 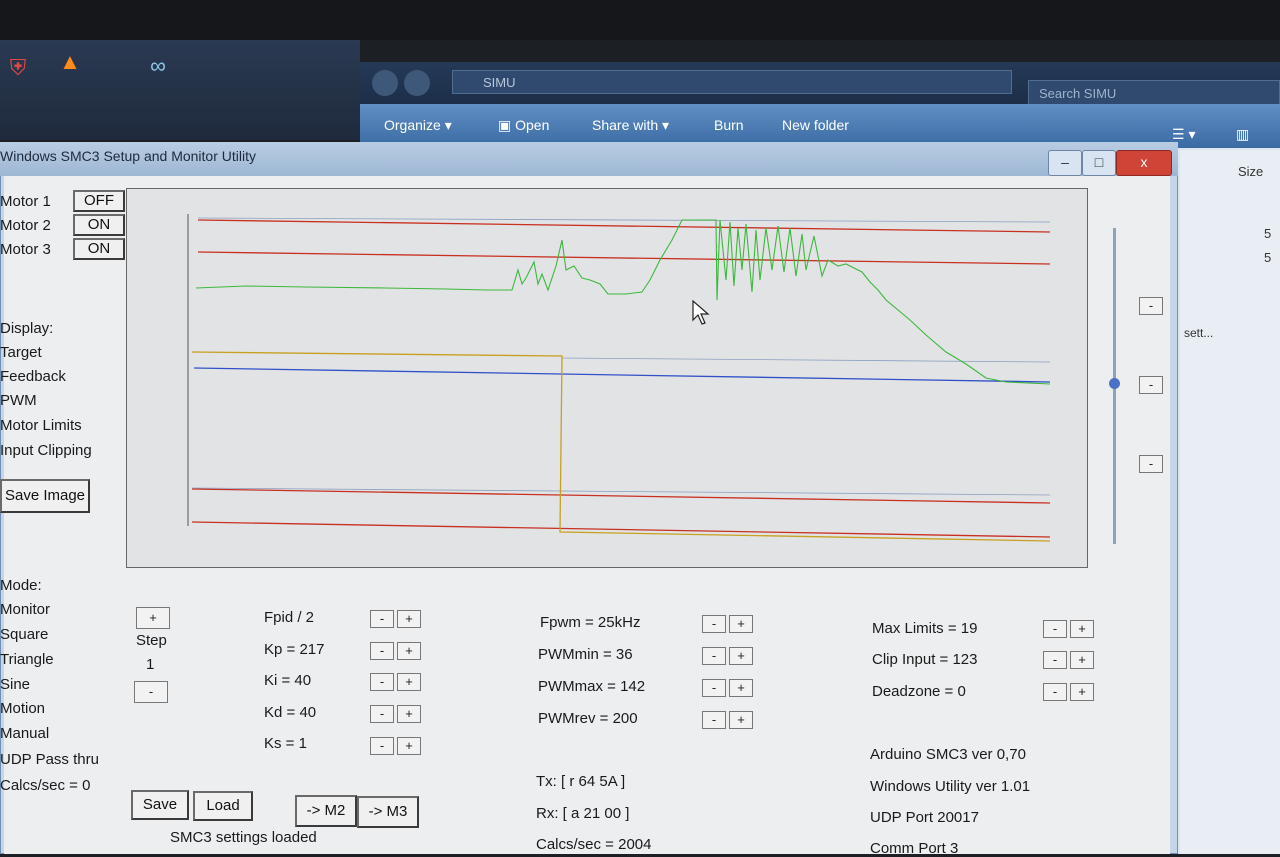 What do you see at coordinates (99, 249) in the screenshot?
I see `motor-3-toggle: ON` at bounding box center [99, 249].